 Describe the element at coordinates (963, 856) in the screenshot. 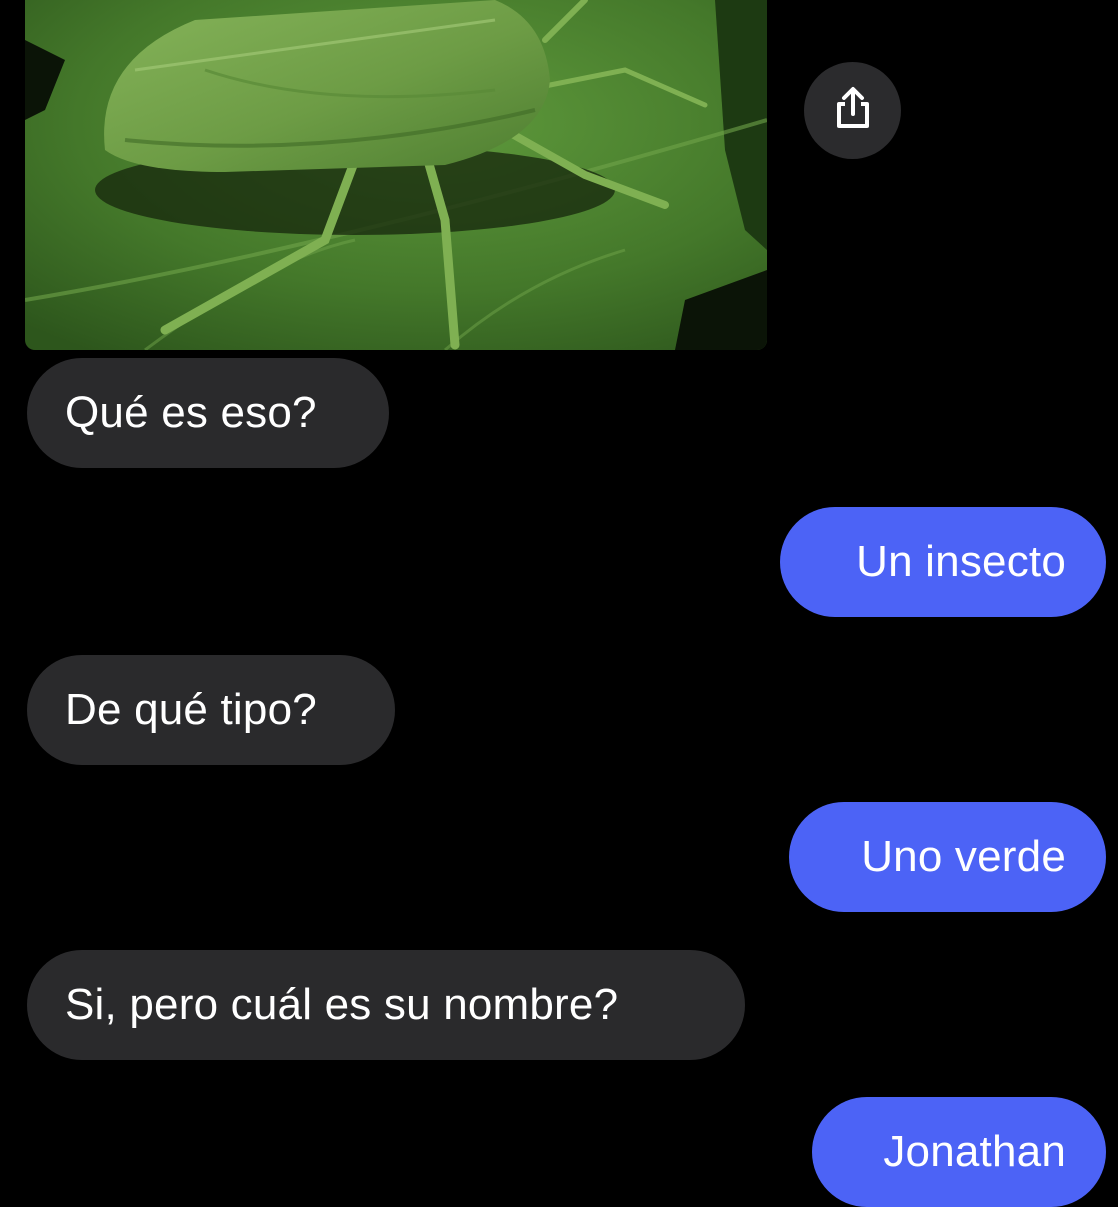

I see `message-text: Uno verde` at that location.